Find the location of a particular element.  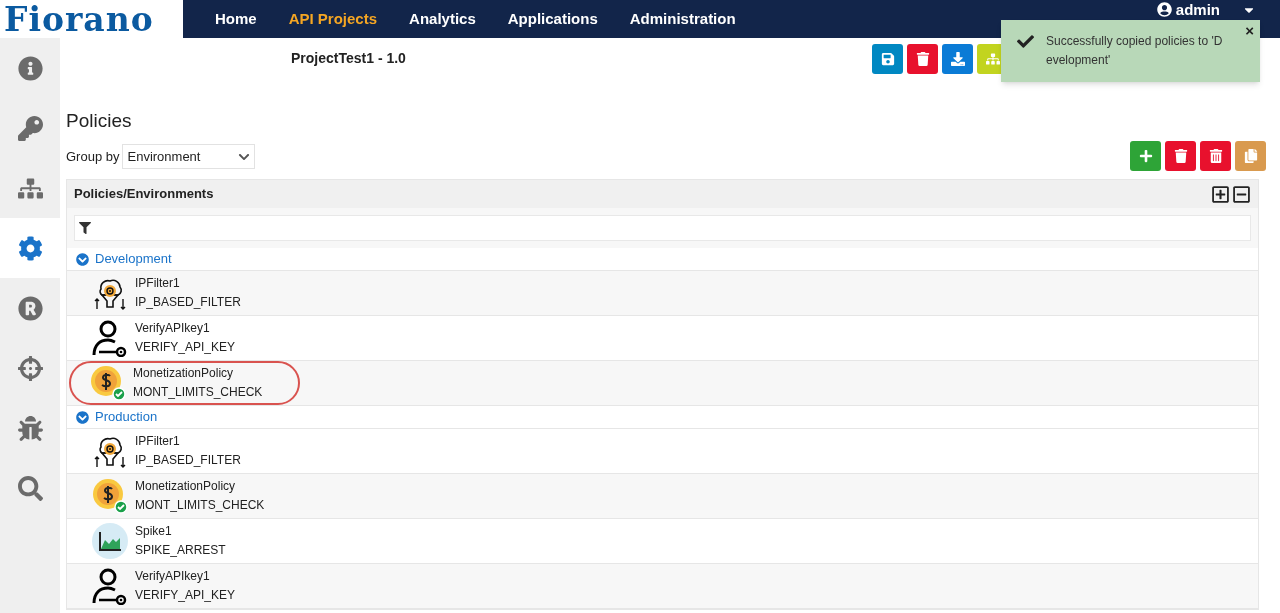

section-title: Policies is located at coordinates (99, 121).